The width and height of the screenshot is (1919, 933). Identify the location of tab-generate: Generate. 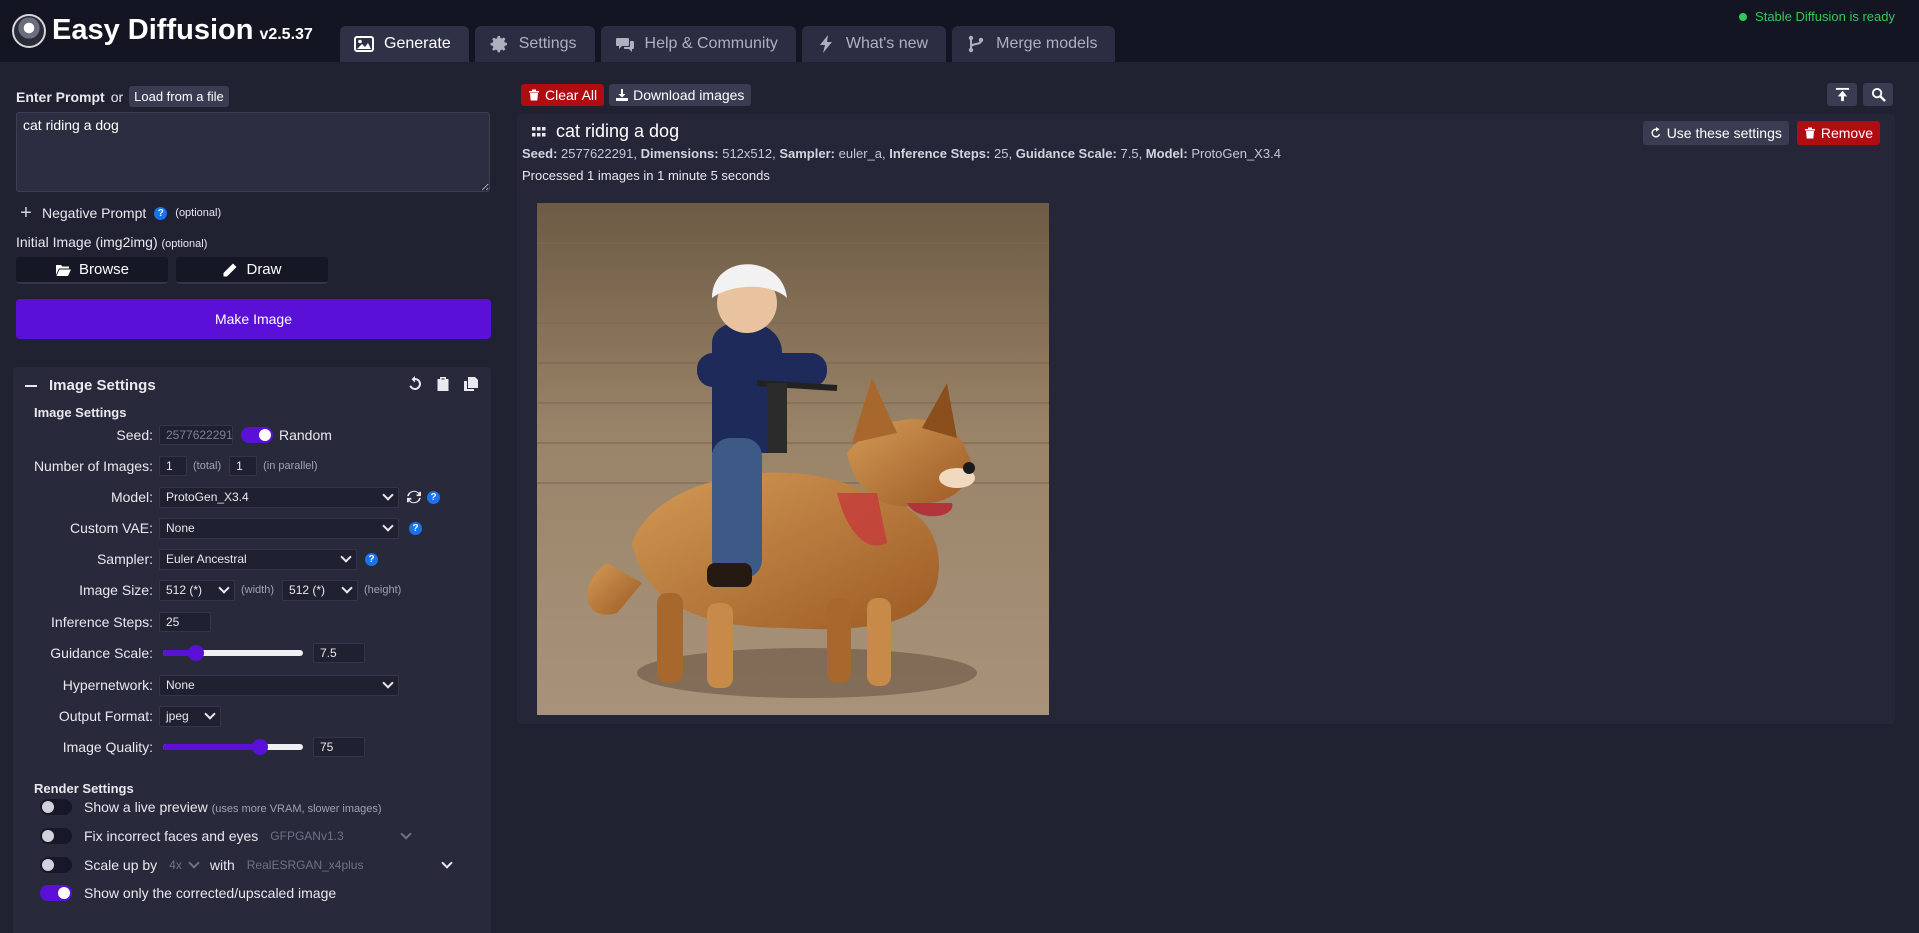
(404, 44).